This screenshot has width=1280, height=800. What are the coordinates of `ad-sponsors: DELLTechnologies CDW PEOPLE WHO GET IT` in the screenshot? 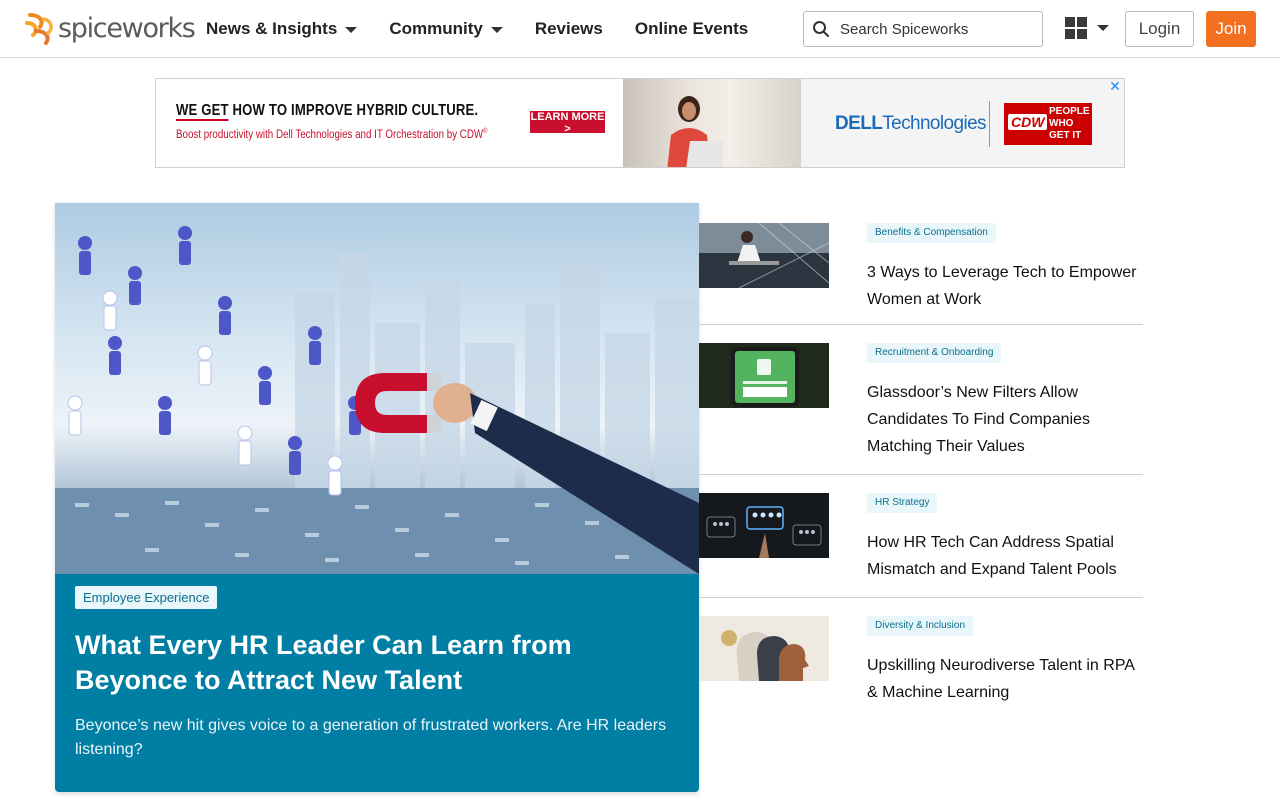 It's located at (962, 123).